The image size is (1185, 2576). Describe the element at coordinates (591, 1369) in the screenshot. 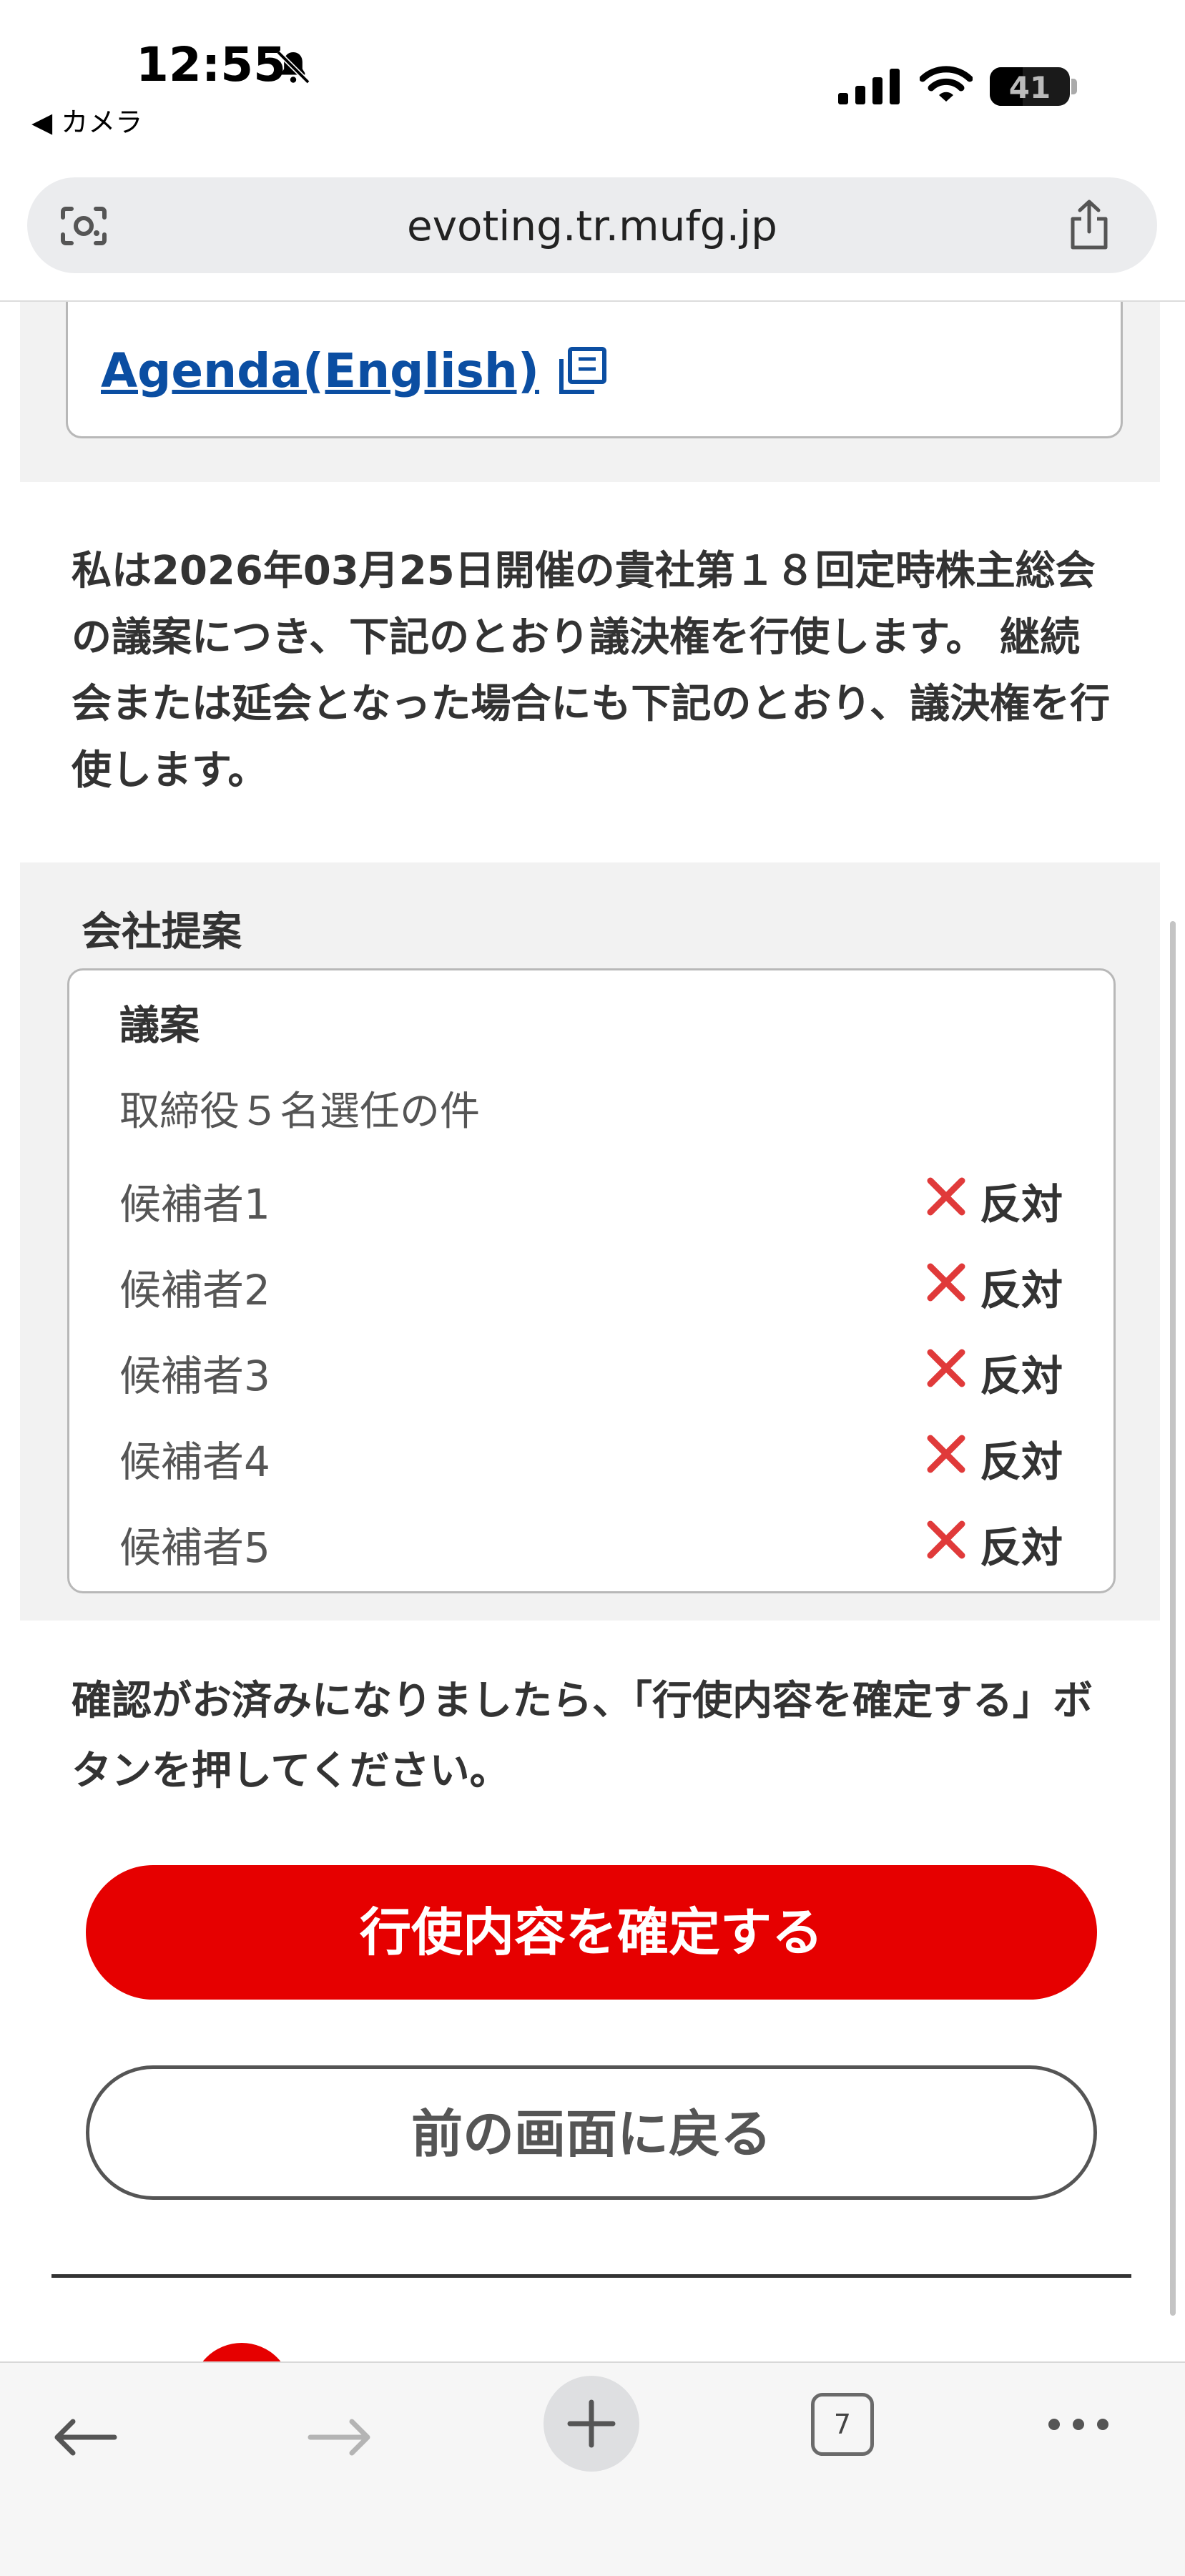

I see `candidate-row: 候補者3 反対` at that location.